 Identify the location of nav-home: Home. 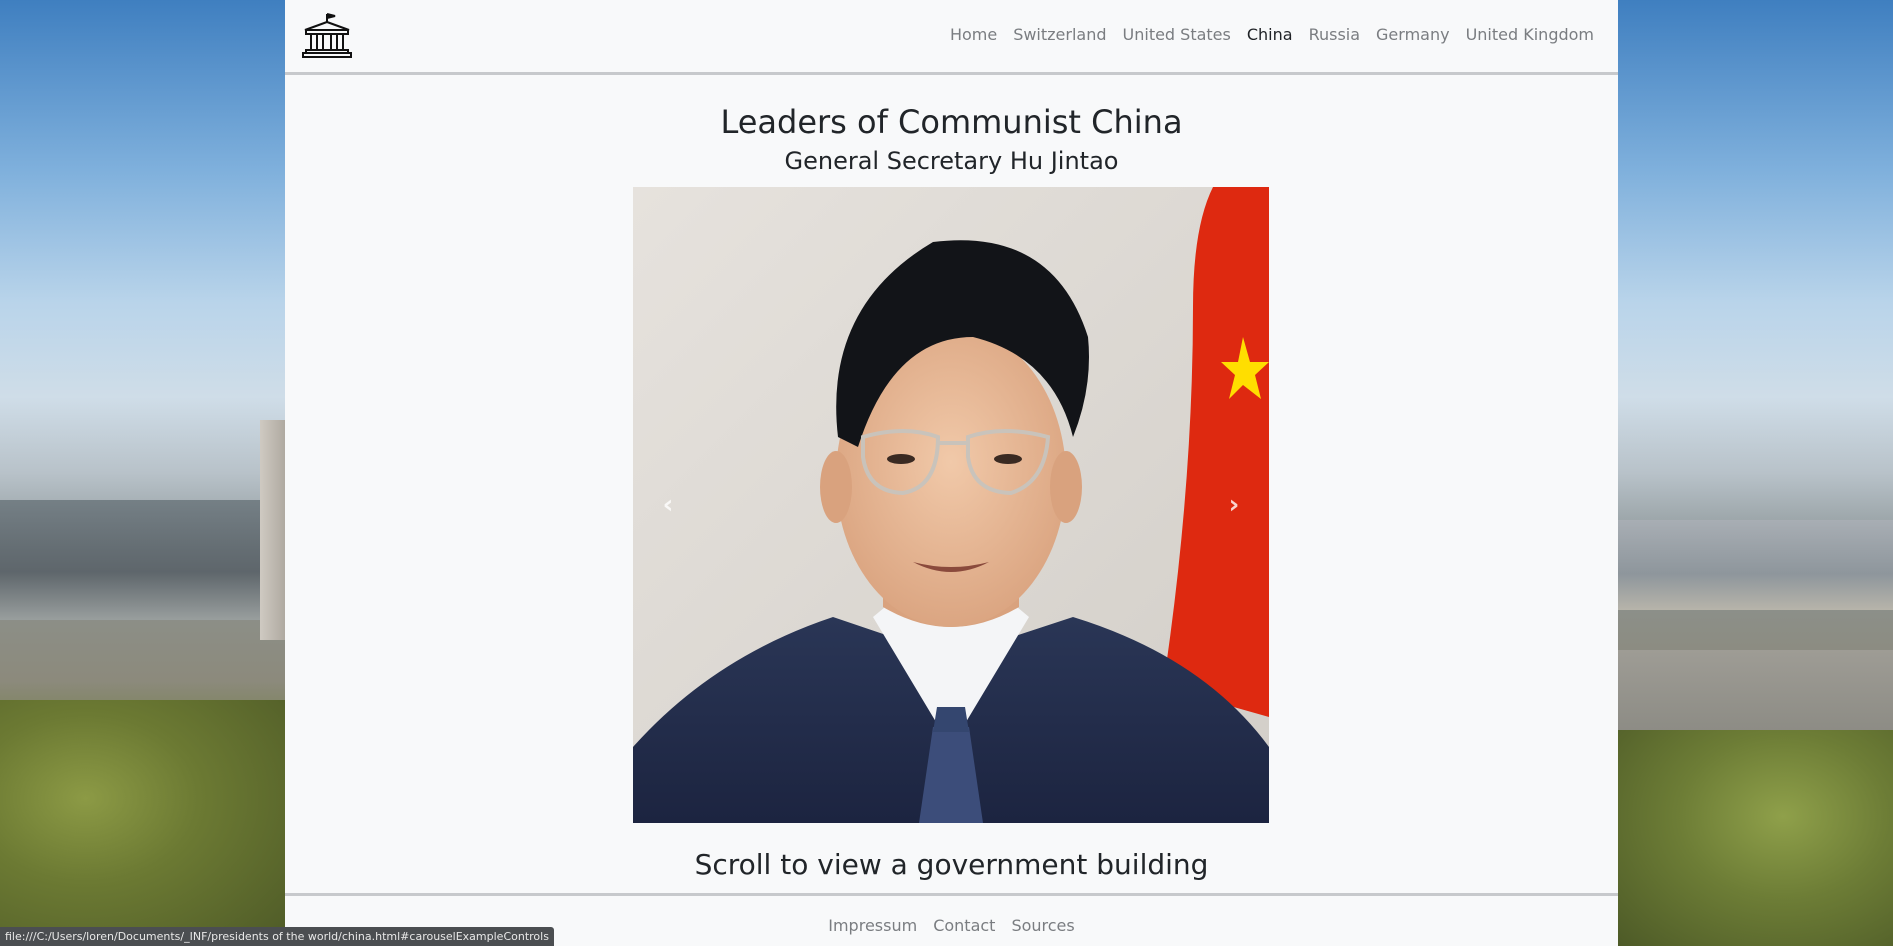
(973, 34).